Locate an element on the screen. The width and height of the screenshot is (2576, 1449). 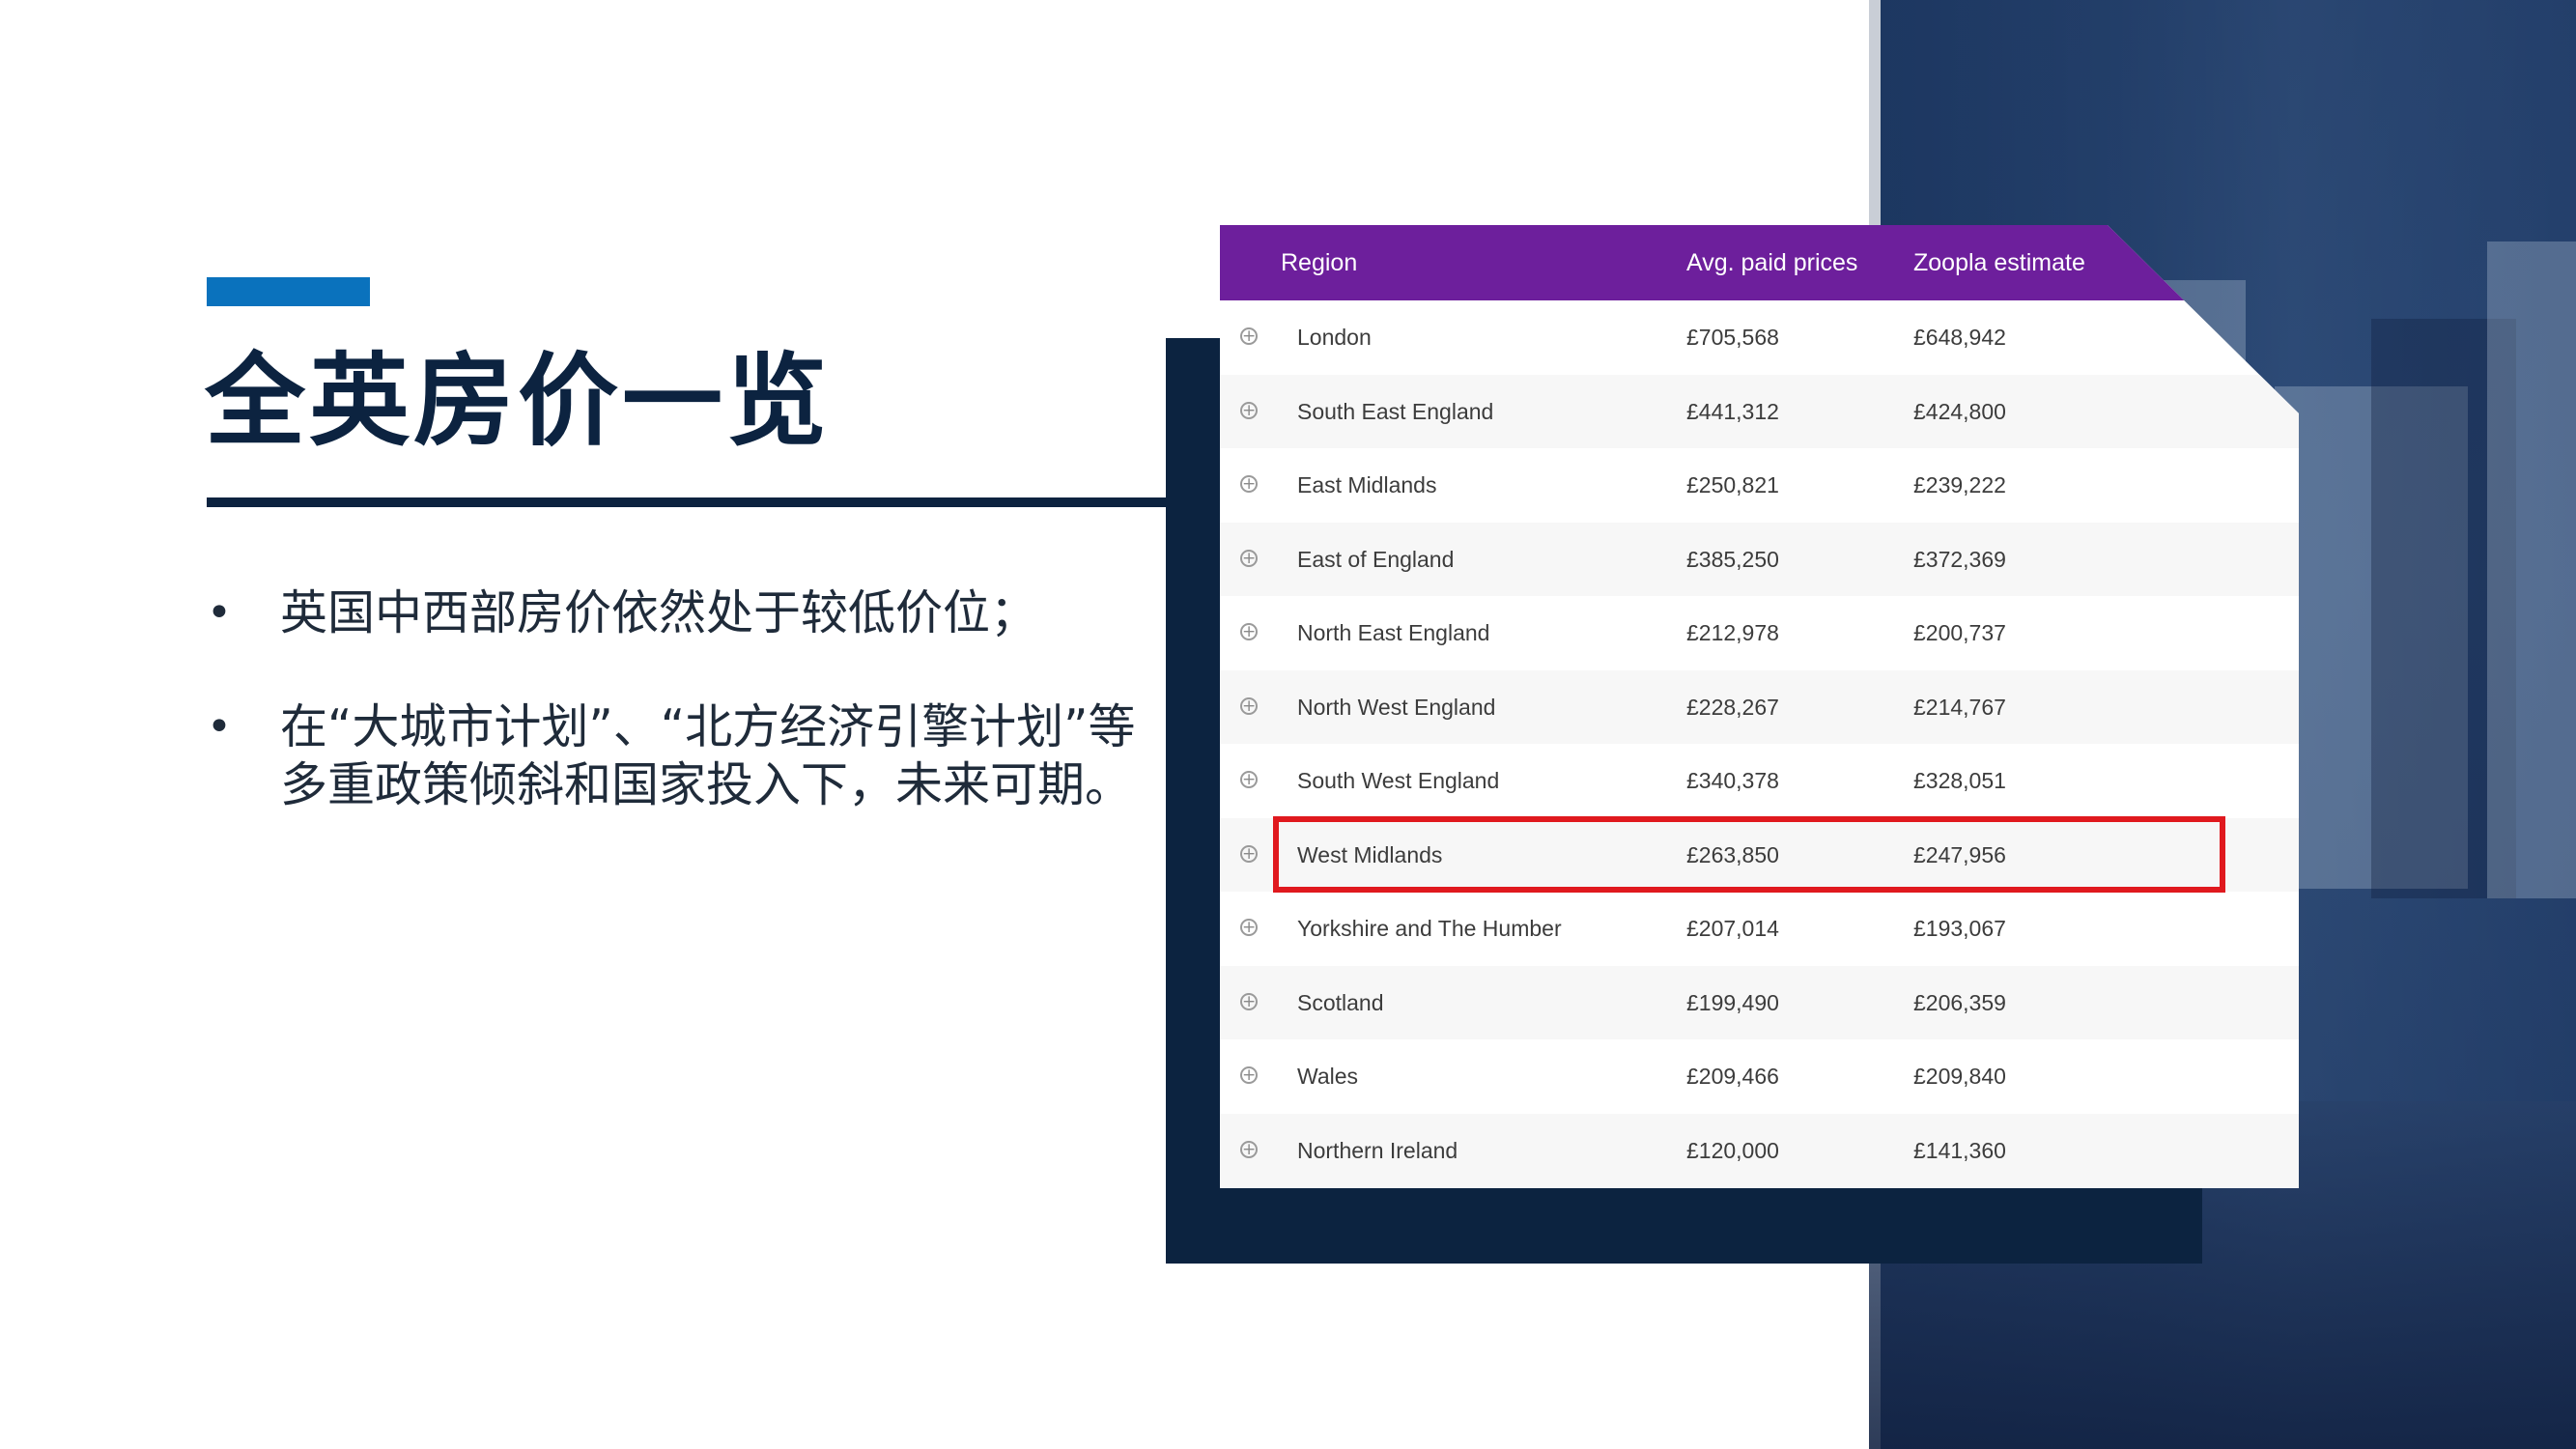
bullet-item: • 英国中西部房价依然处于较低价位； is located at coordinates (681, 613).